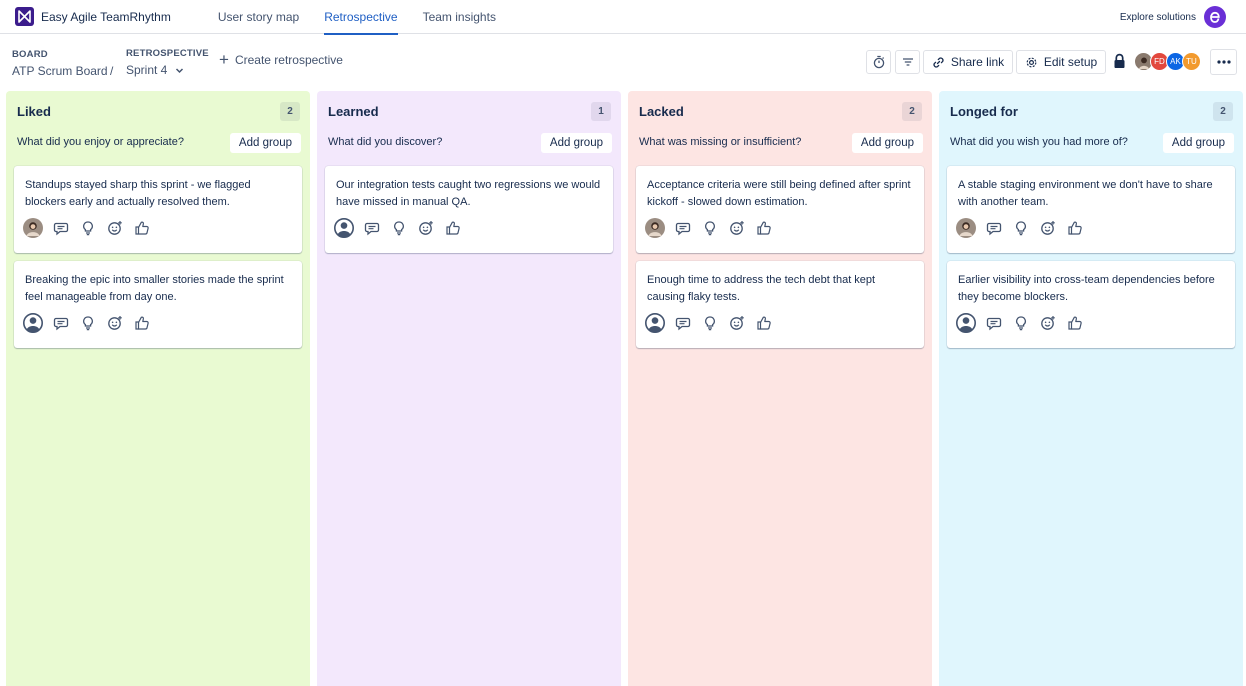  What do you see at coordinates (984, 111) in the screenshot?
I see `column-title: Longed for` at bounding box center [984, 111].